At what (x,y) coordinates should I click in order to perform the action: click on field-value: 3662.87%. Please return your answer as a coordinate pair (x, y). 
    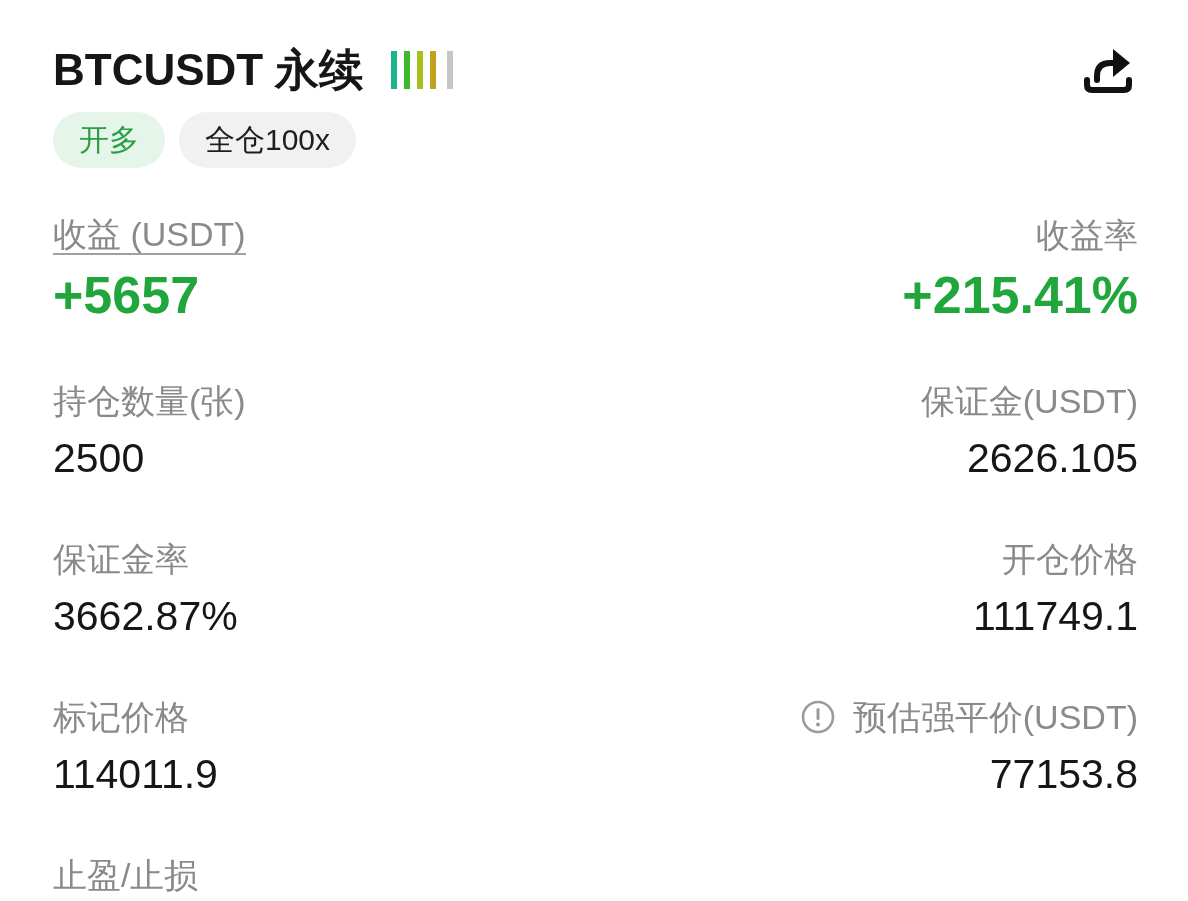
    Looking at the image, I should click on (145, 616).